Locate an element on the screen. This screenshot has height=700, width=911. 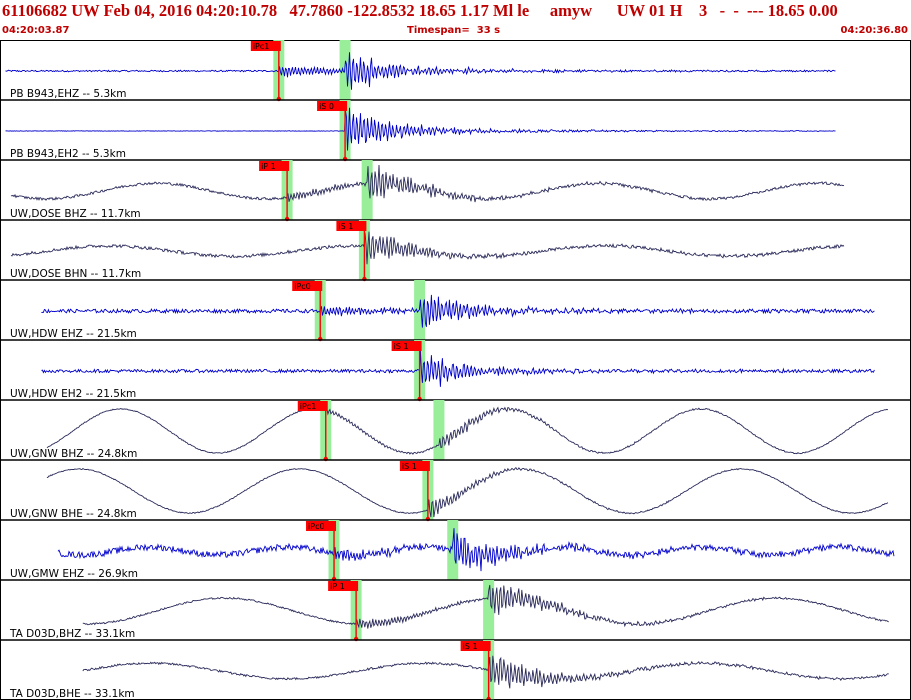
end-time: 04:20:36.80 is located at coordinates (874, 30).